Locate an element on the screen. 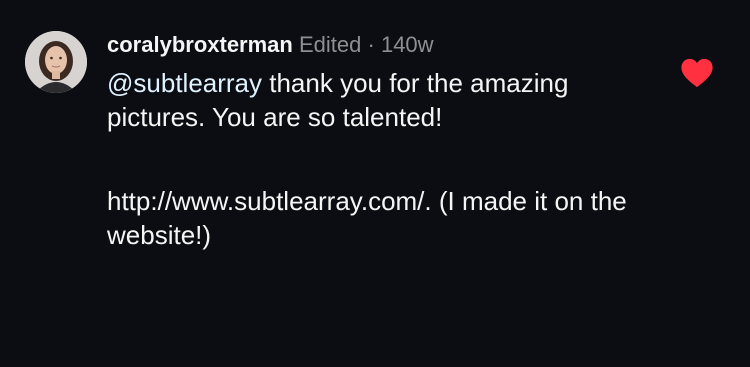 The height and width of the screenshot is (367, 750). comment-meta: coralybroxterman Edited · 140w is located at coordinates (387, 45).